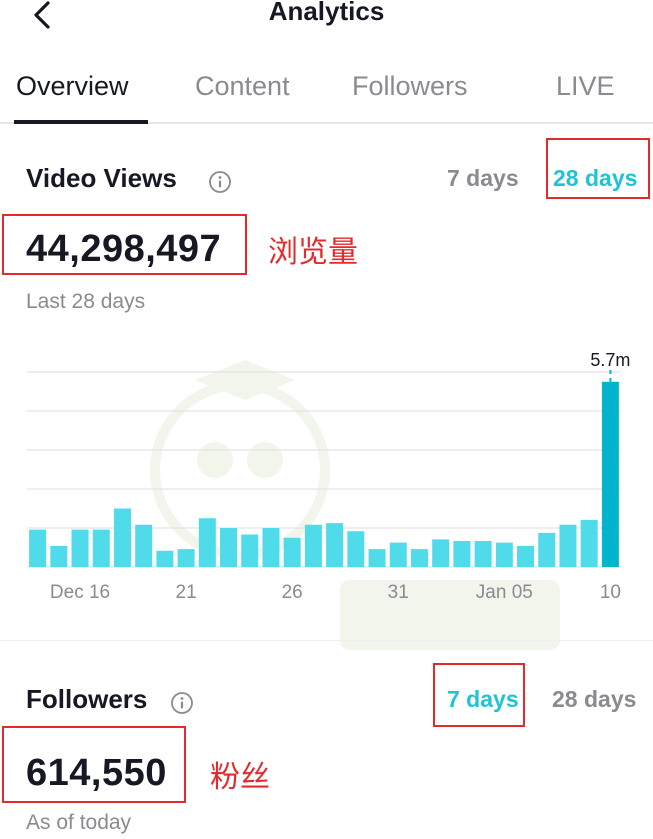  Describe the element at coordinates (87, 699) in the screenshot. I see `followers-title: Followers` at that location.